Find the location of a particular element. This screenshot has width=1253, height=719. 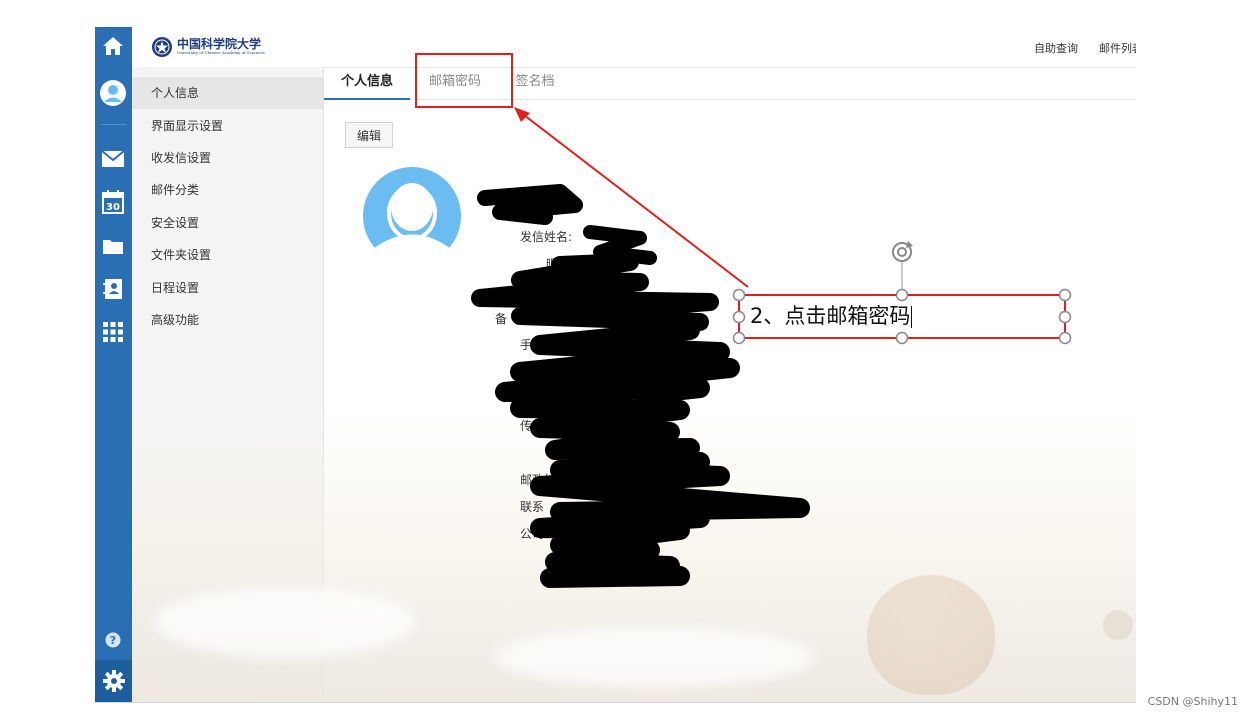

help-icon: ? is located at coordinates (113, 640).